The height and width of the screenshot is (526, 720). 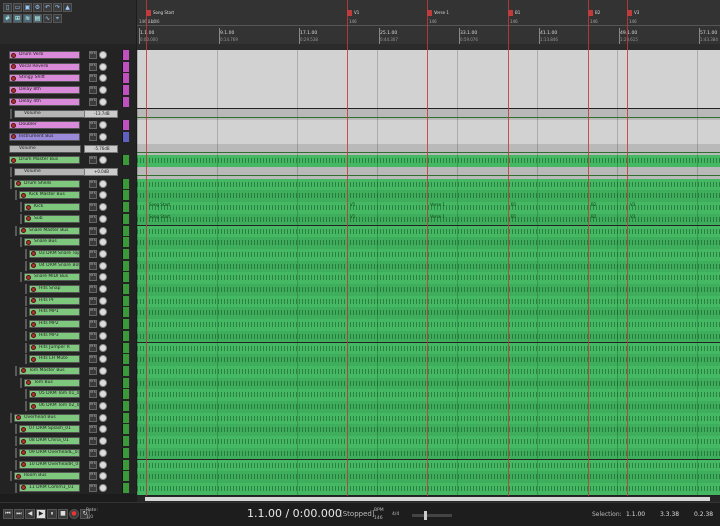 What do you see at coordinates (427, 499) in the screenshot?
I see `scrollbar-thumb` at bounding box center [427, 499].